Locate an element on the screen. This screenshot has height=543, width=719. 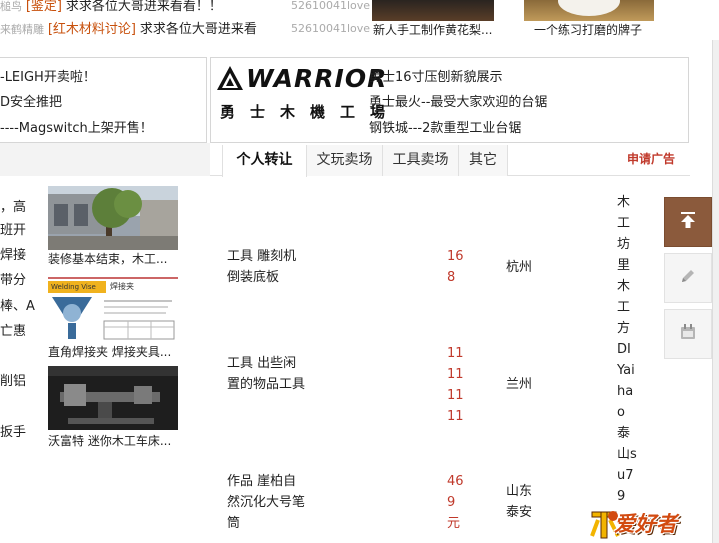
scrollbar-track is located at coordinates (715, 291).